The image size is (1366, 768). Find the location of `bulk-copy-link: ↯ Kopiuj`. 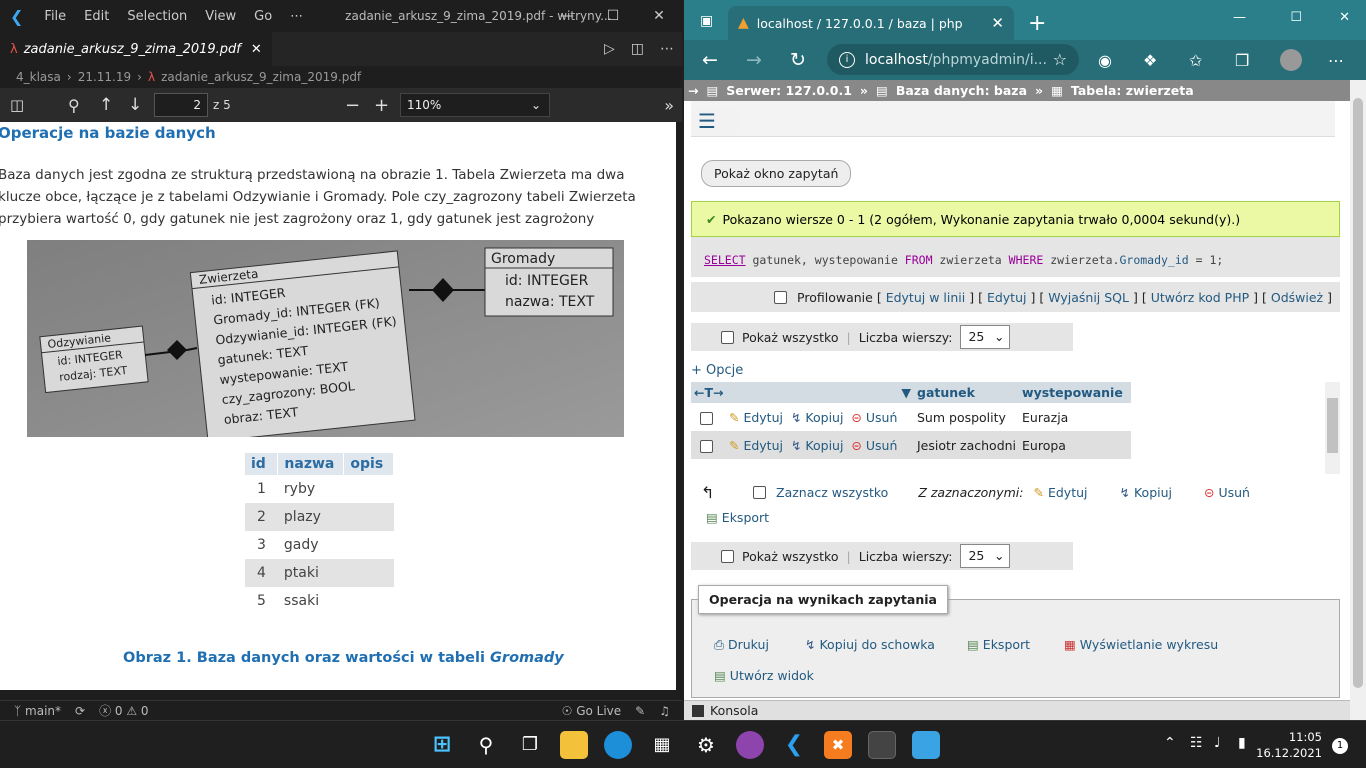

bulk-copy-link: ↯ Kopiuj is located at coordinates (1146, 492).